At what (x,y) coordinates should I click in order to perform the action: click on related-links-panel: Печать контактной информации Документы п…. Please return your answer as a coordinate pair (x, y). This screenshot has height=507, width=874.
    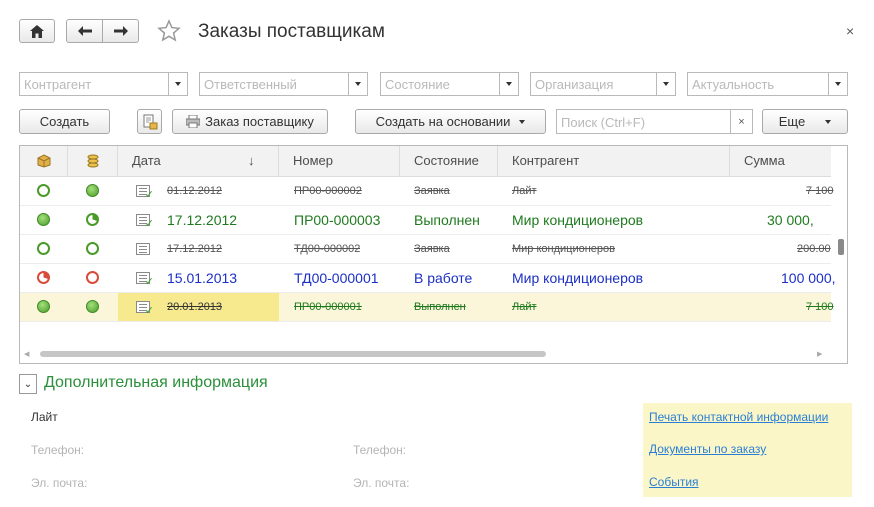
    Looking at the image, I should click on (747, 450).